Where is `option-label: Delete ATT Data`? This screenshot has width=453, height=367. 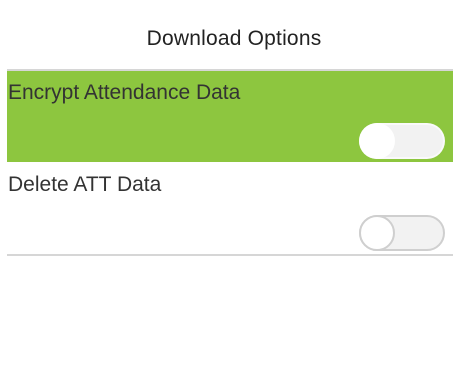
option-label: Delete ATT Data is located at coordinates (85, 184).